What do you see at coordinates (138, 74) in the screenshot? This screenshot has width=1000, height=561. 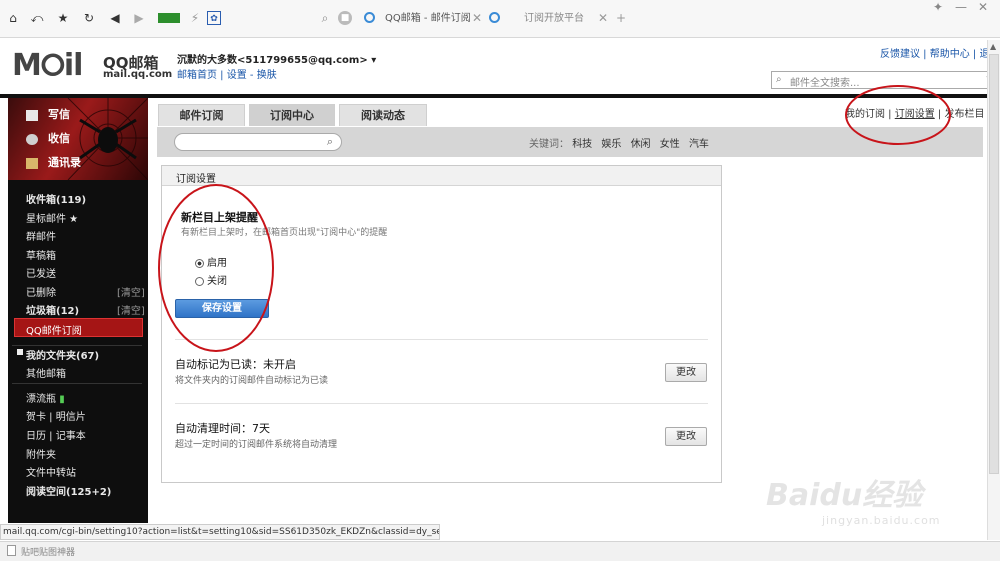 I see `logo-url-text: mail.qq.com` at bounding box center [138, 74].